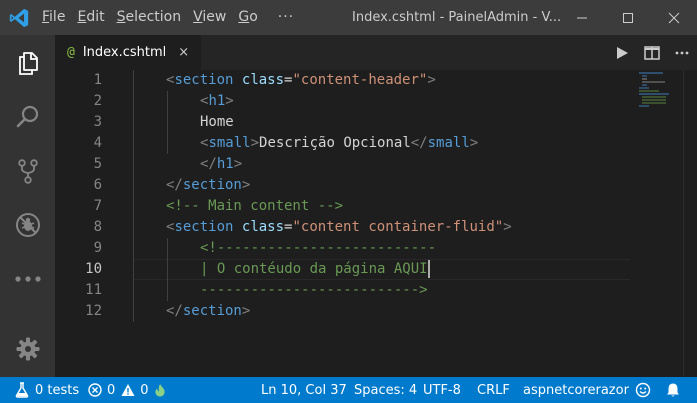  I want to click on maximize-button, so click(628, 17).